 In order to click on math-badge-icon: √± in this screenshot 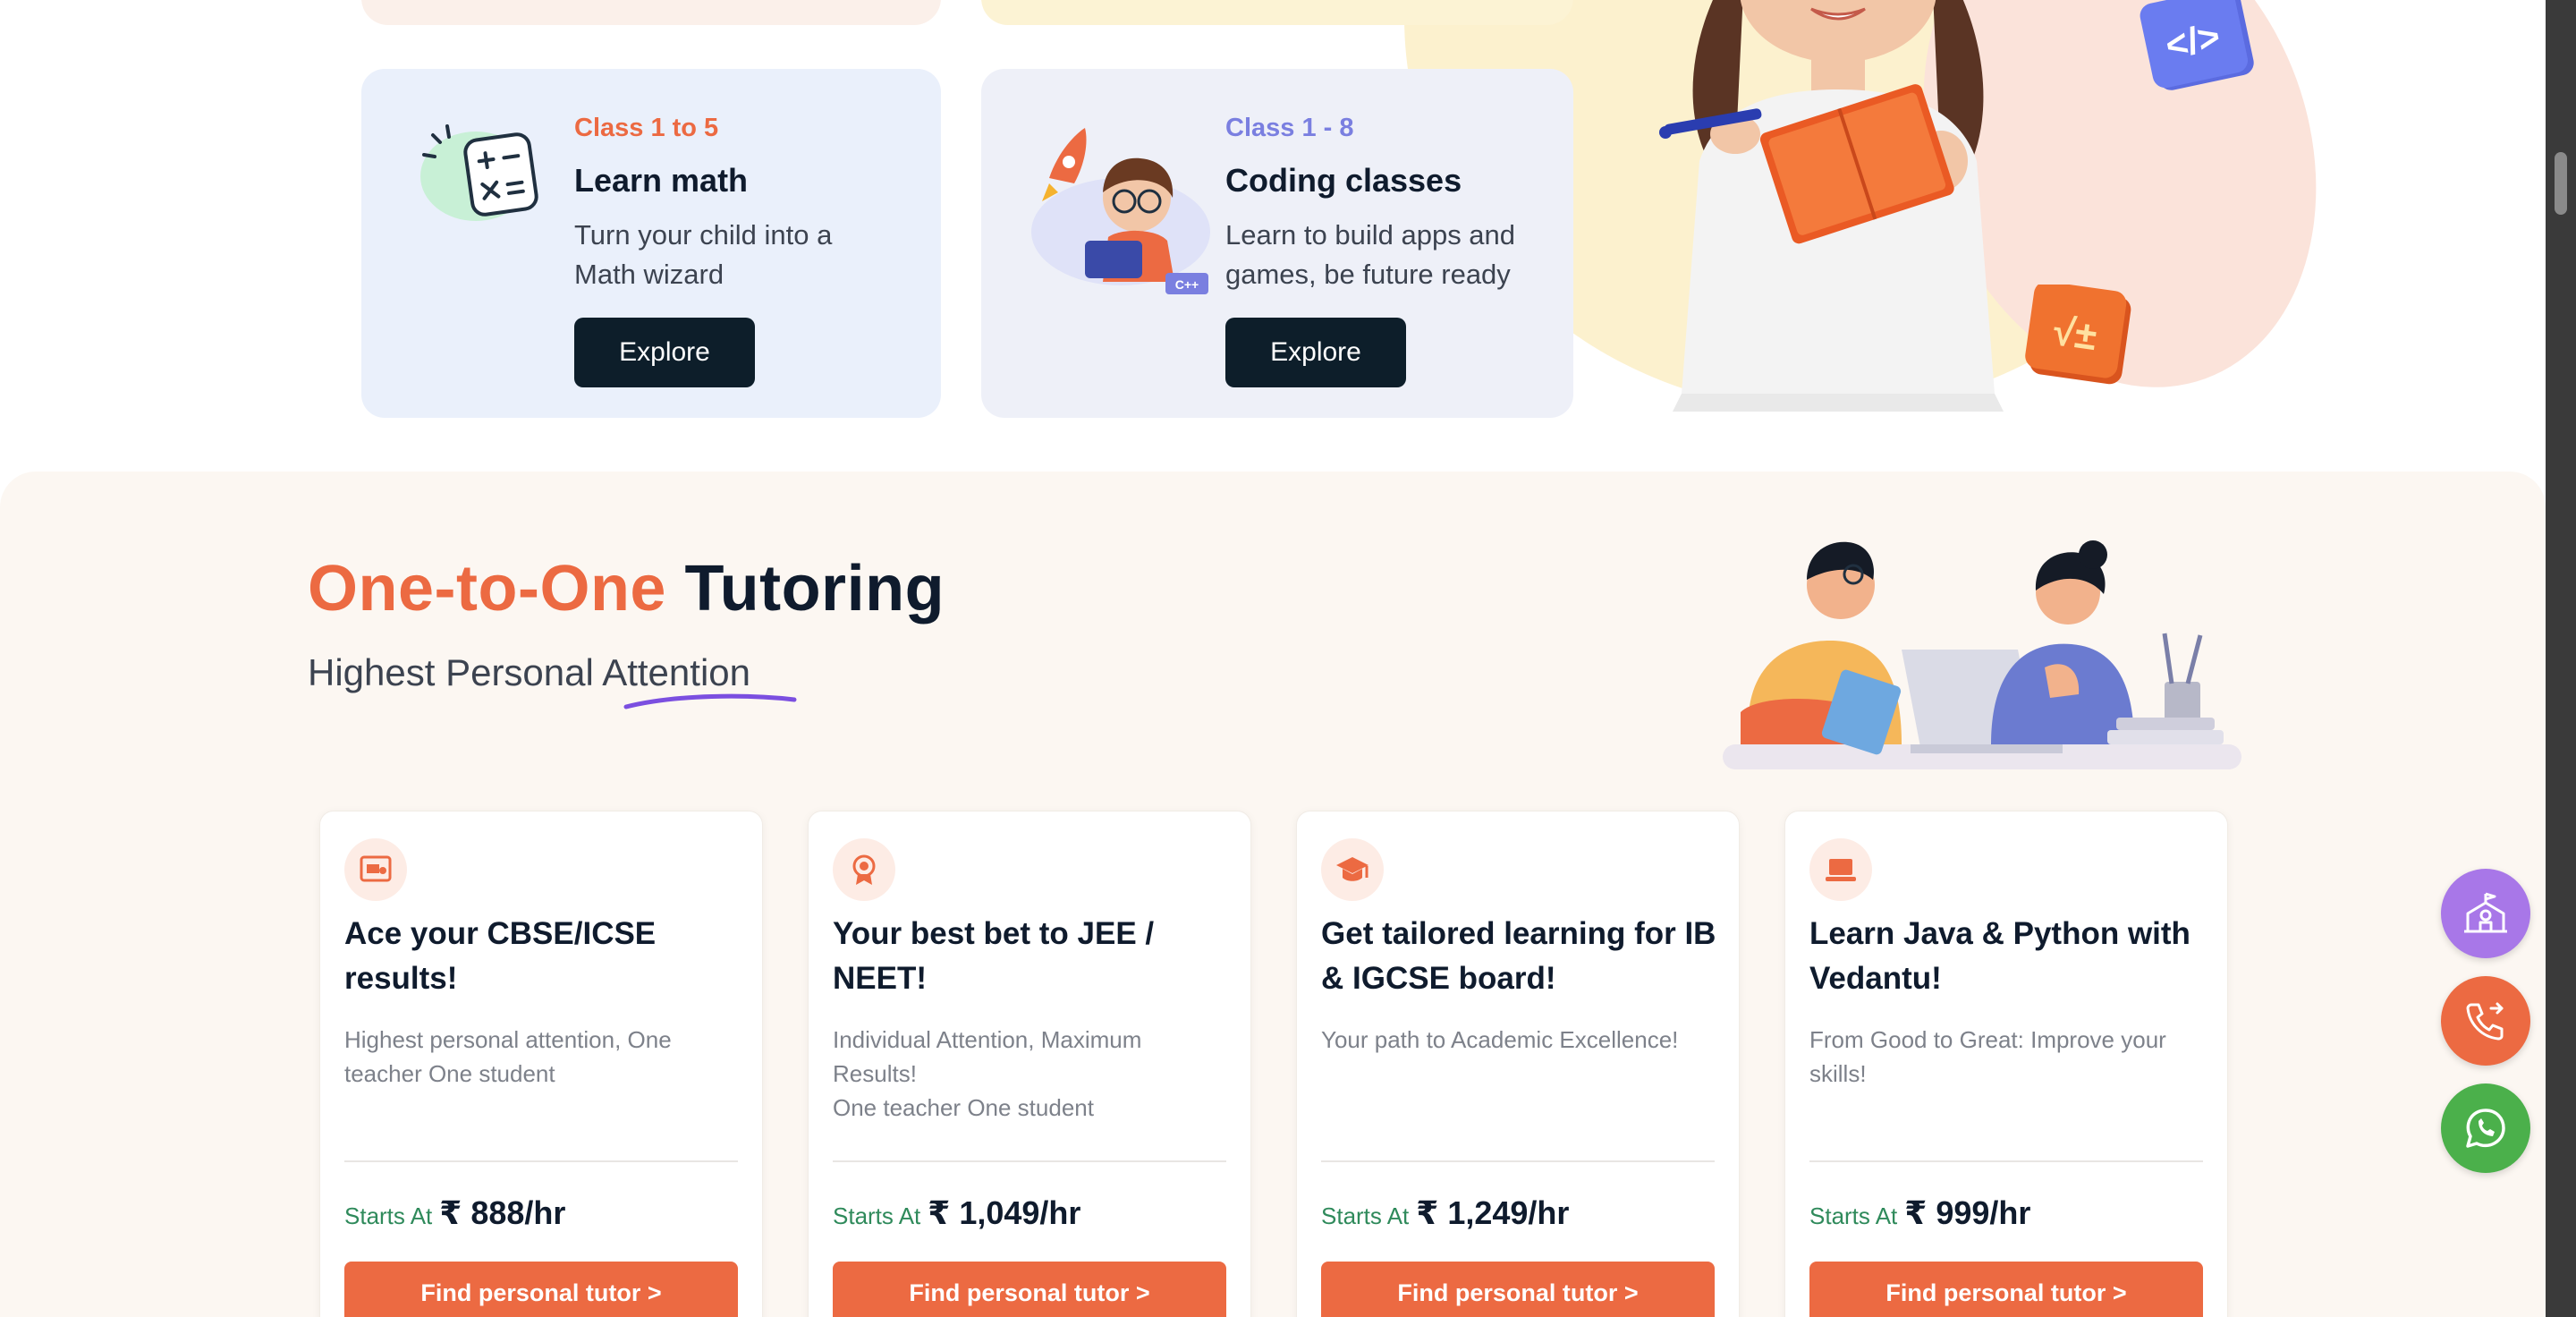, I will do `click(2078, 335)`.